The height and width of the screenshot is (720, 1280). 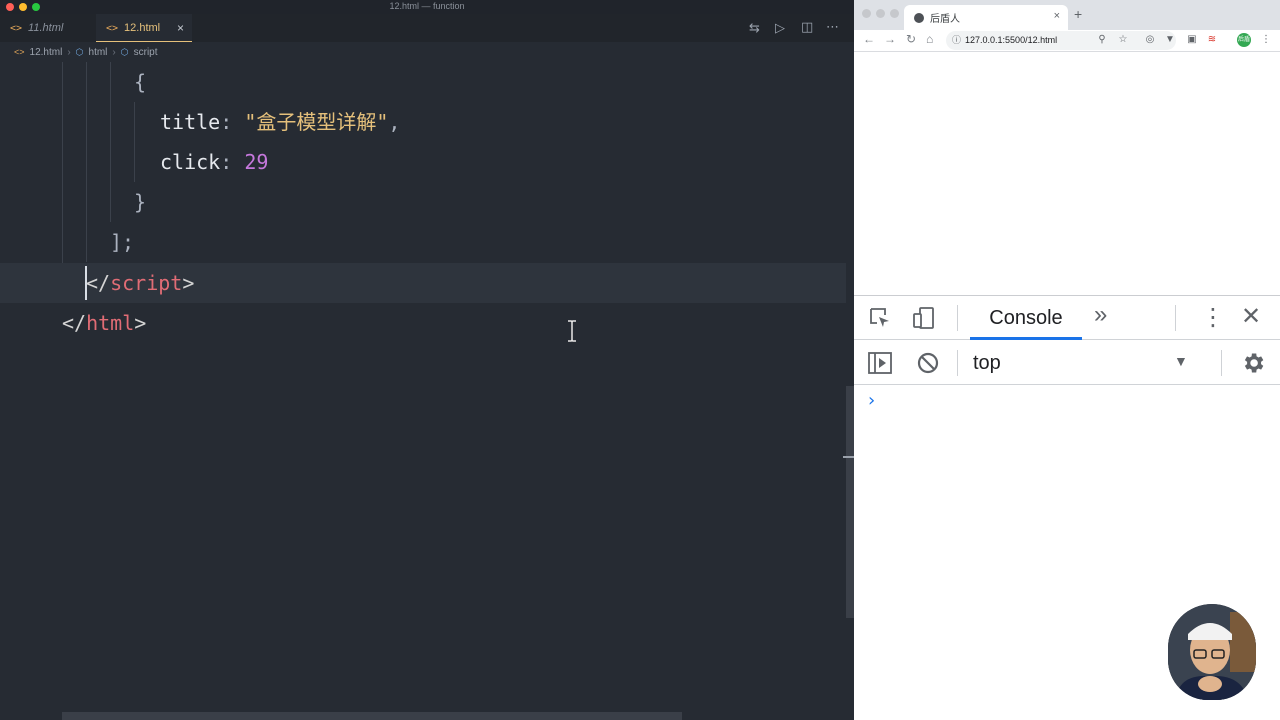 What do you see at coordinates (945, 19) in the screenshot?
I see `browser-tab-title: 后盾人` at bounding box center [945, 19].